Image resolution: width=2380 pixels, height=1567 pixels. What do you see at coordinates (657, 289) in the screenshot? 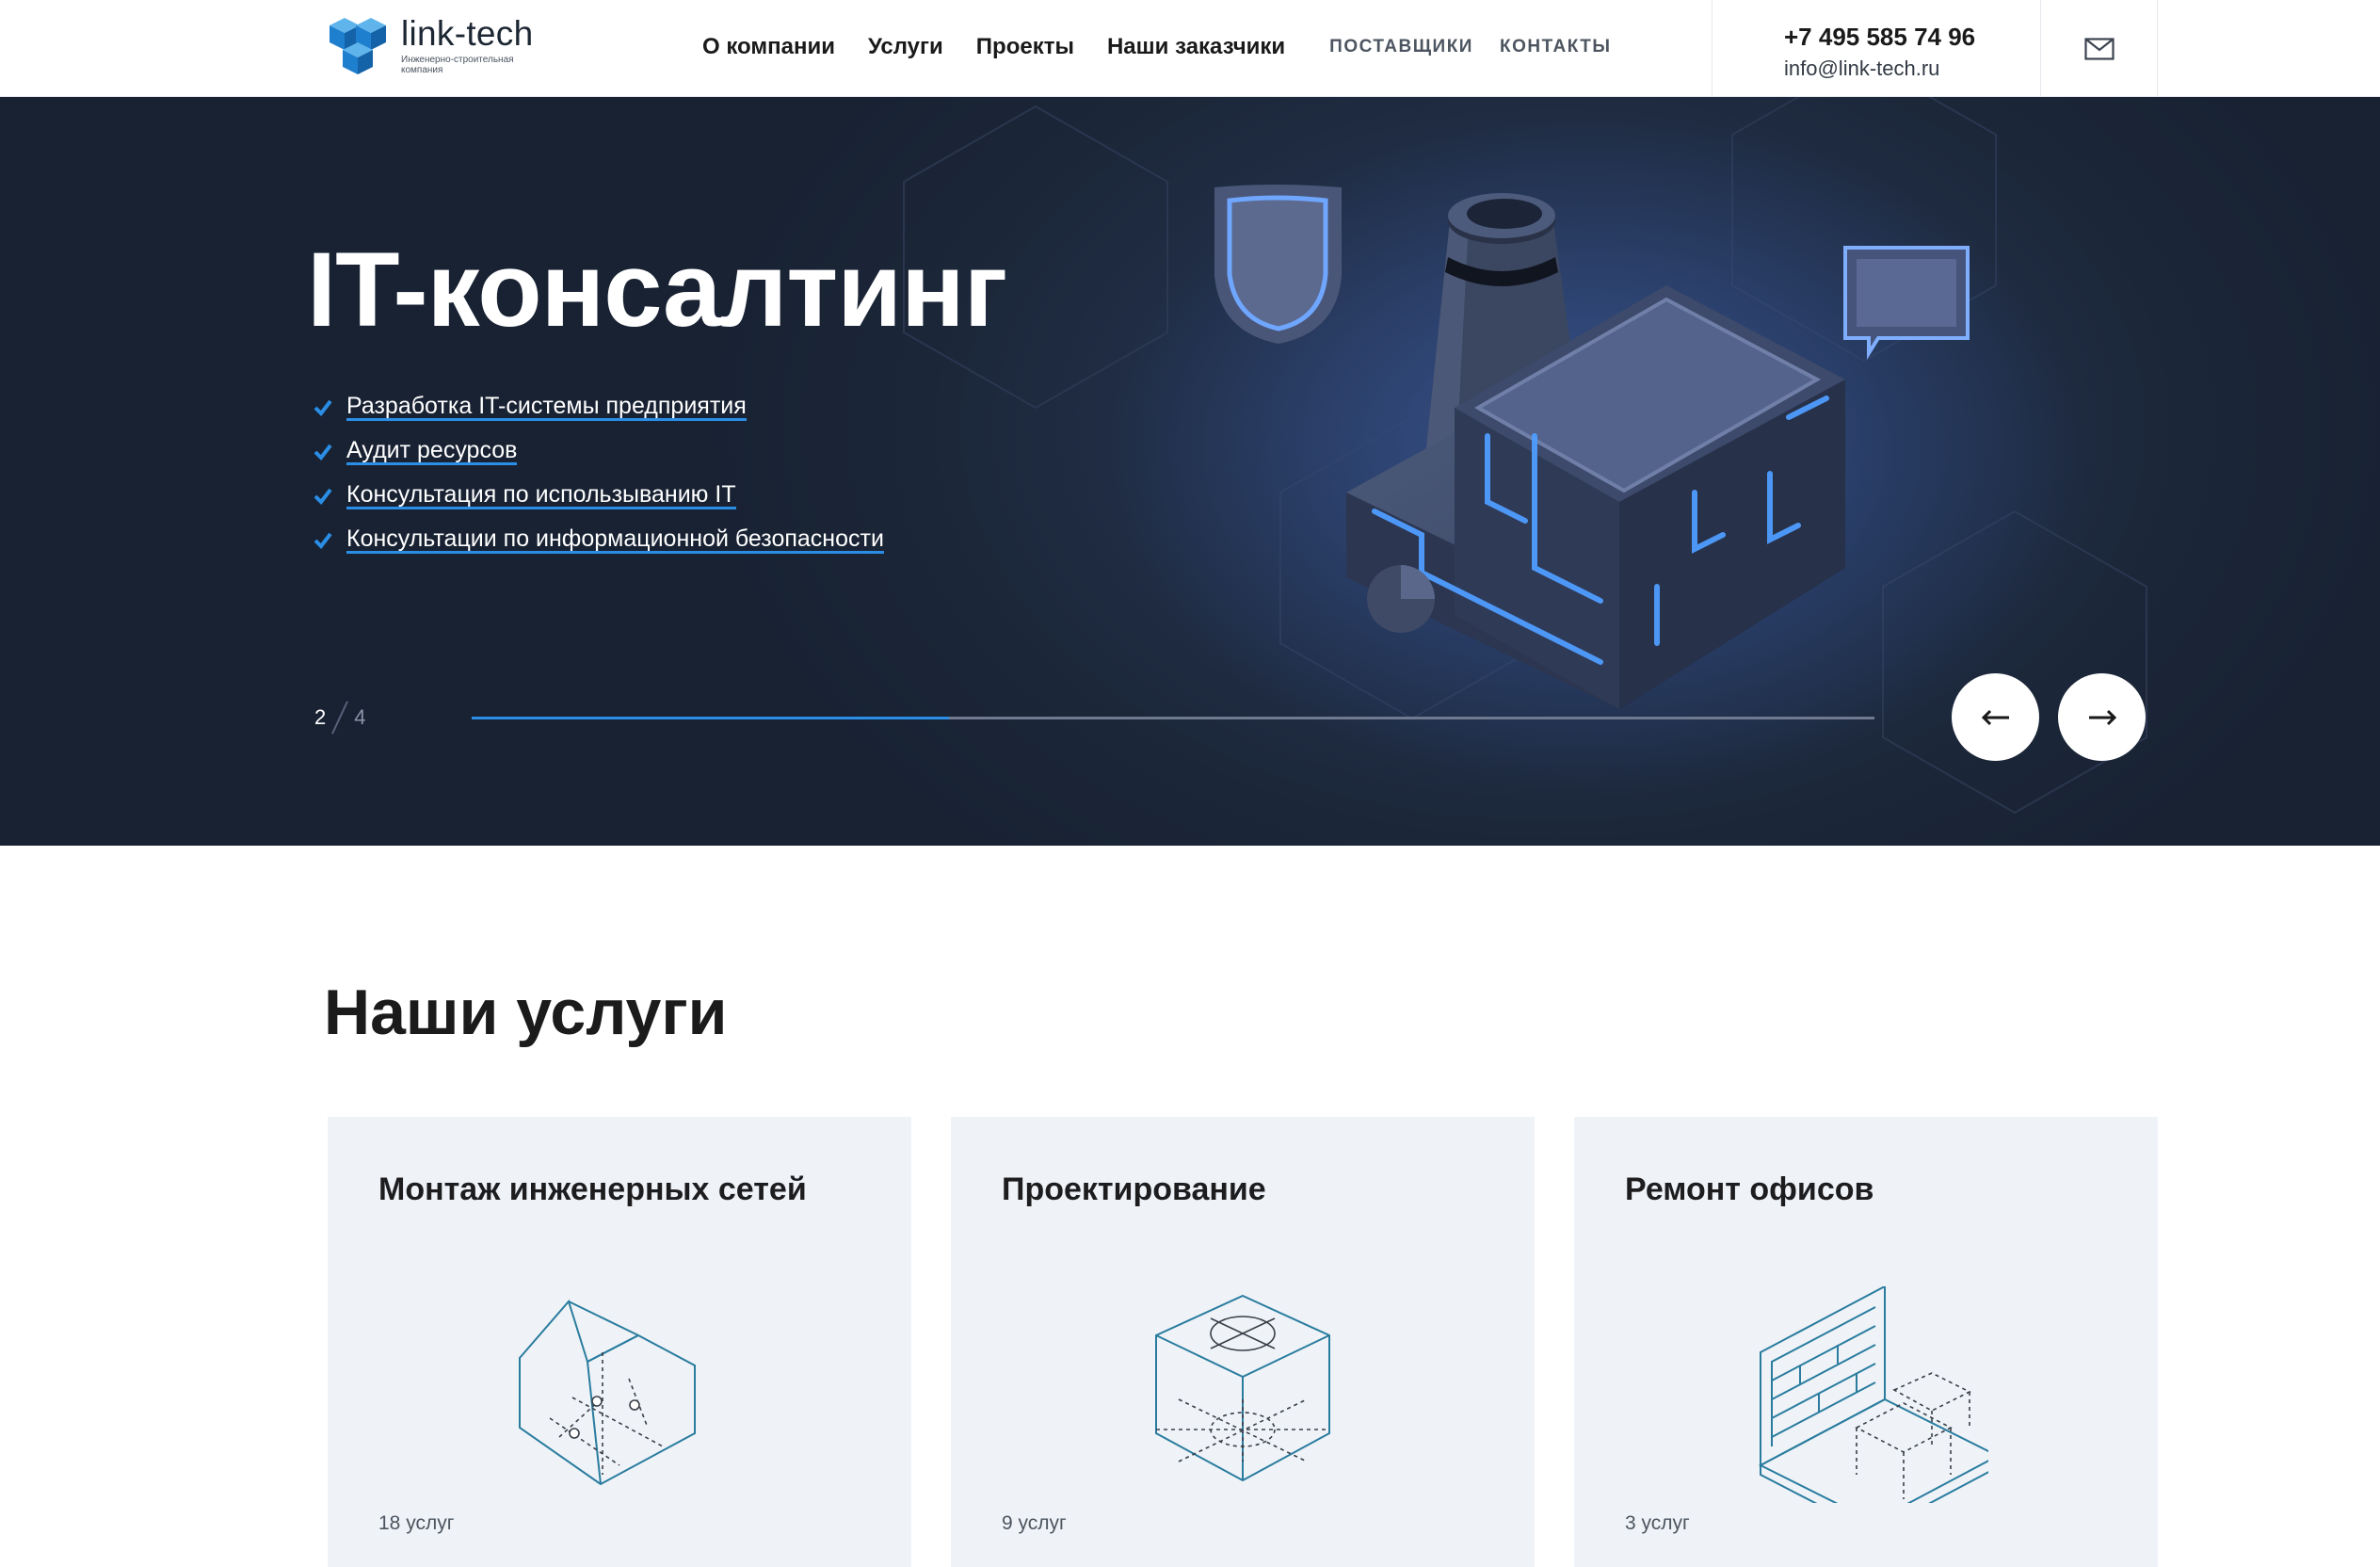
I see `hero-title: IT-консалтинг` at bounding box center [657, 289].